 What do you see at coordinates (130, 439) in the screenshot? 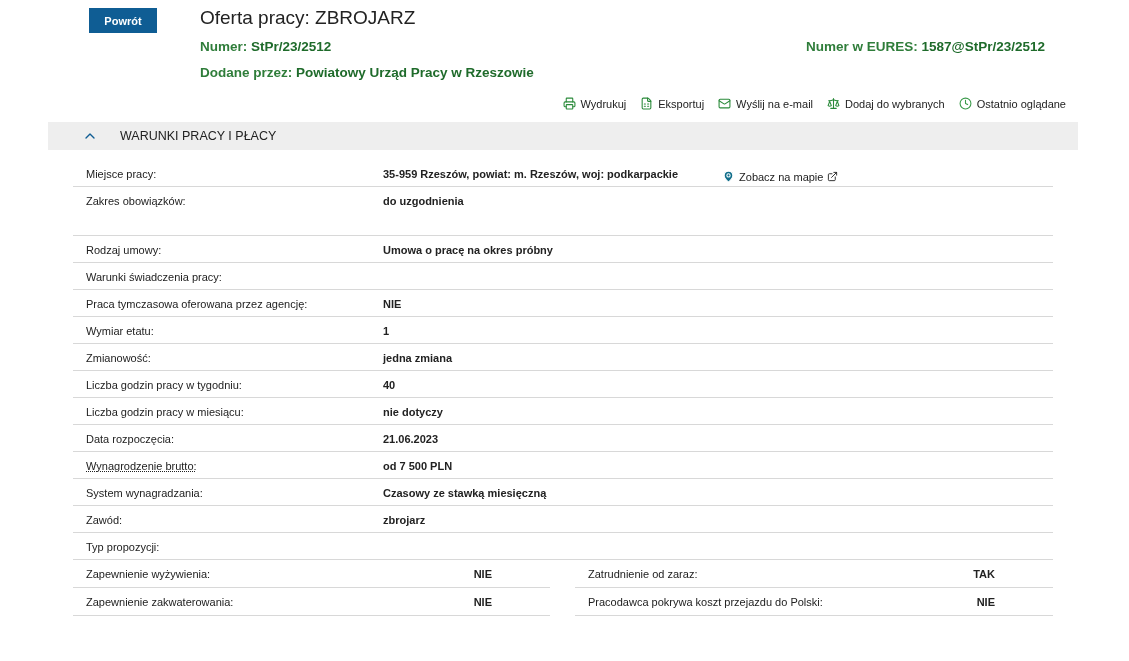
I see `field-label: Data rozpoczęcia:` at bounding box center [130, 439].